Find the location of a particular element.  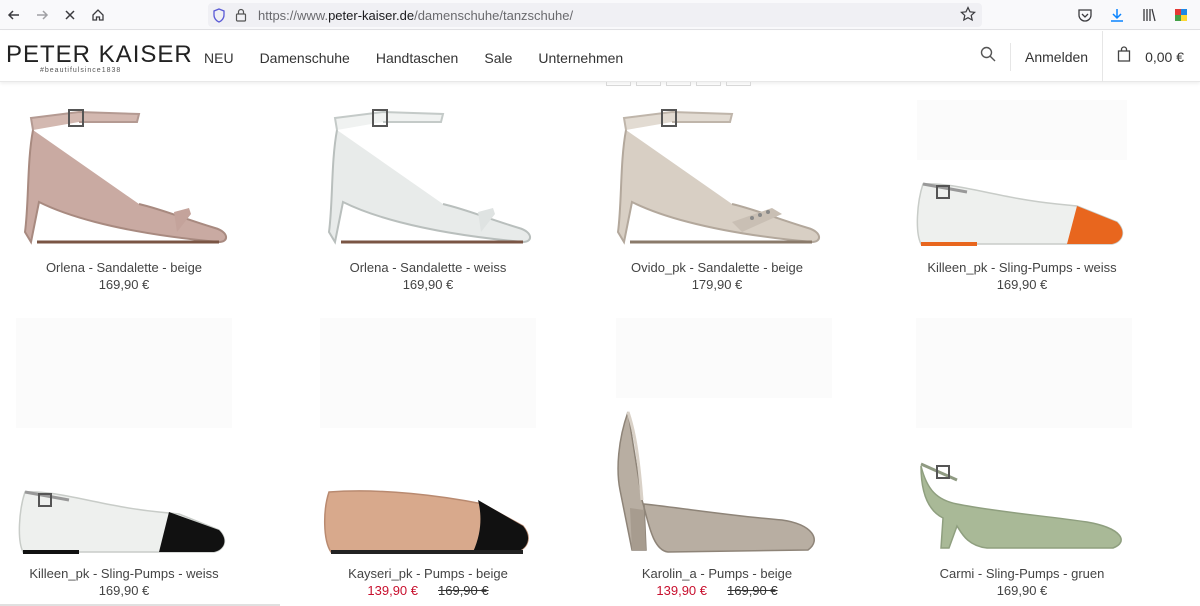

library-icon is located at coordinates (1149, 15).